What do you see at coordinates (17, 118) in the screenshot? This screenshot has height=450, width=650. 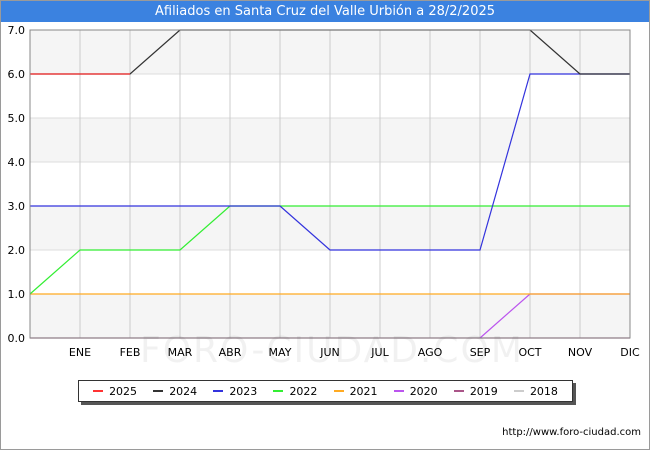 I see `y-tick-label: 5.0` at bounding box center [17, 118].